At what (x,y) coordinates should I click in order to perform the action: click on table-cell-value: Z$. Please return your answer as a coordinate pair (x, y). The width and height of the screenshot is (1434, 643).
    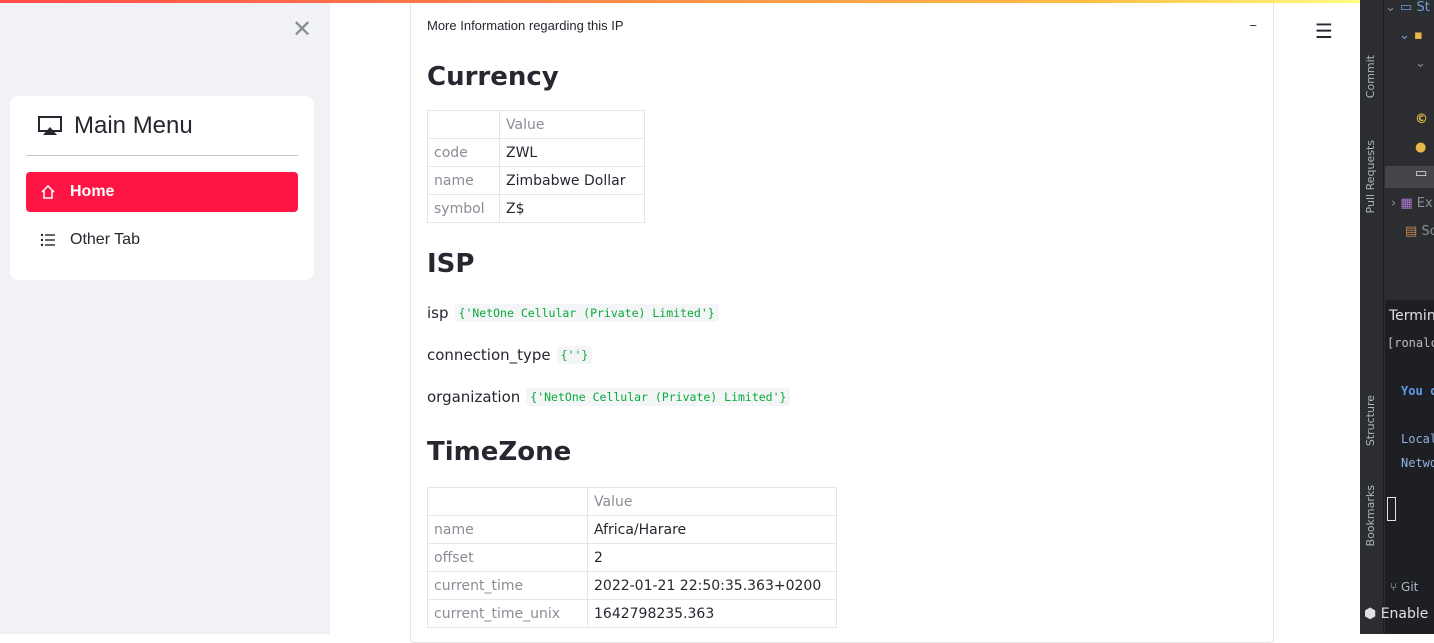
    Looking at the image, I should click on (572, 208).